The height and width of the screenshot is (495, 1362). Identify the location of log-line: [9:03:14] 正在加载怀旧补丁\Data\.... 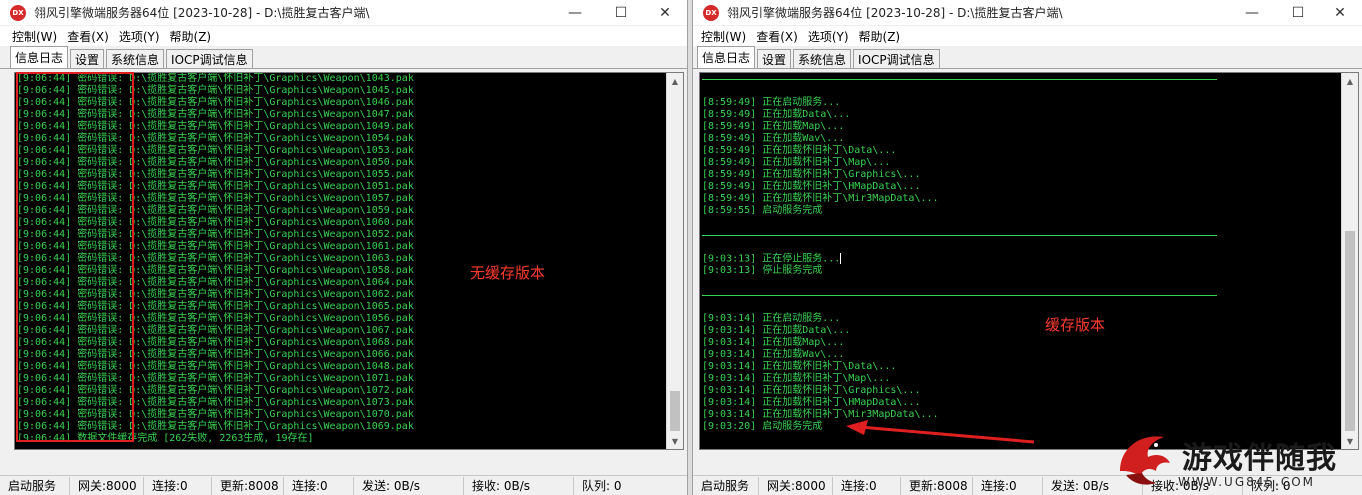
(799, 366).